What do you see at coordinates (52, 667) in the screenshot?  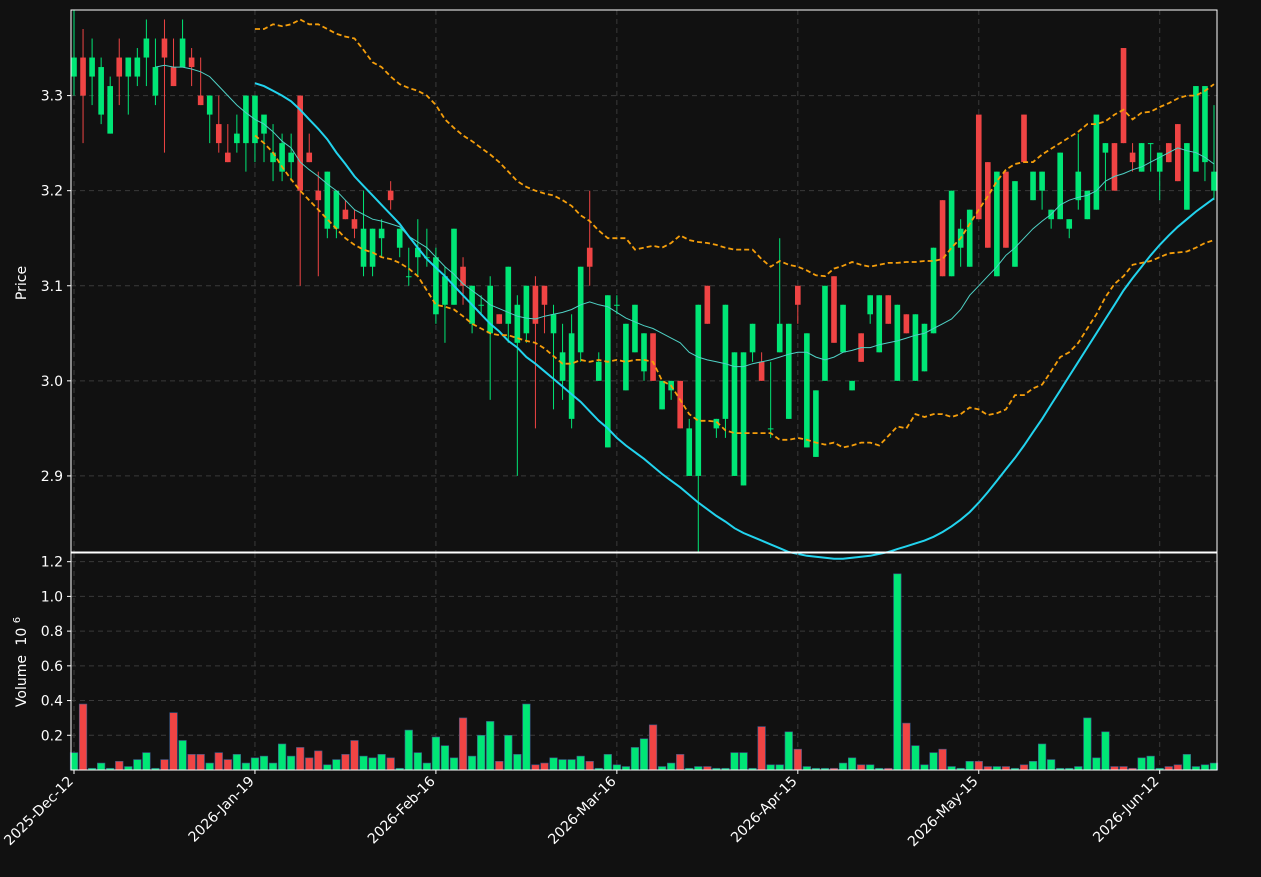 I see `volume-tick-label: 0.6` at bounding box center [52, 667].